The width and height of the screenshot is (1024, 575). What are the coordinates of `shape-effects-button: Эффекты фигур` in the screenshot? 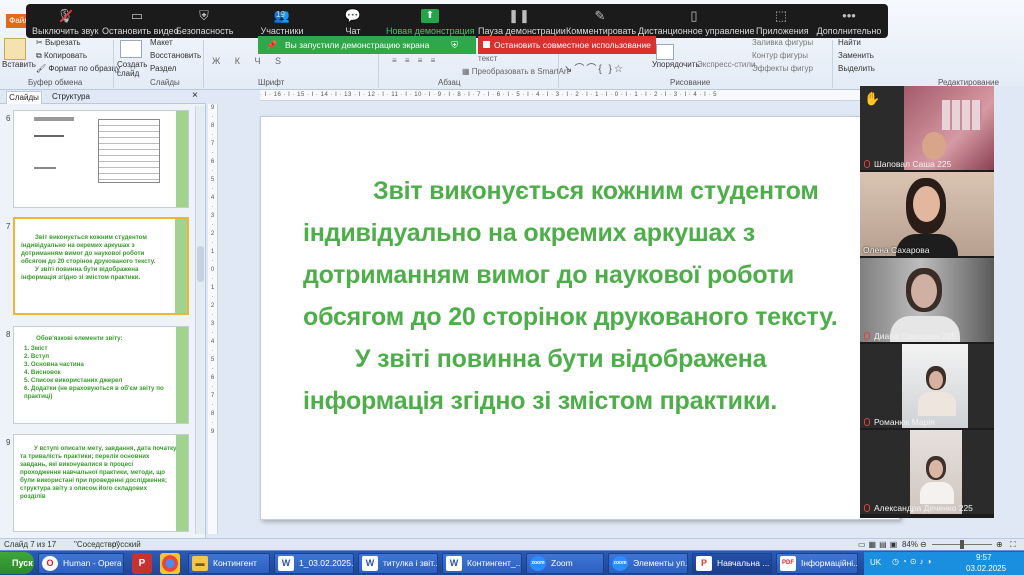 It's located at (782, 68).